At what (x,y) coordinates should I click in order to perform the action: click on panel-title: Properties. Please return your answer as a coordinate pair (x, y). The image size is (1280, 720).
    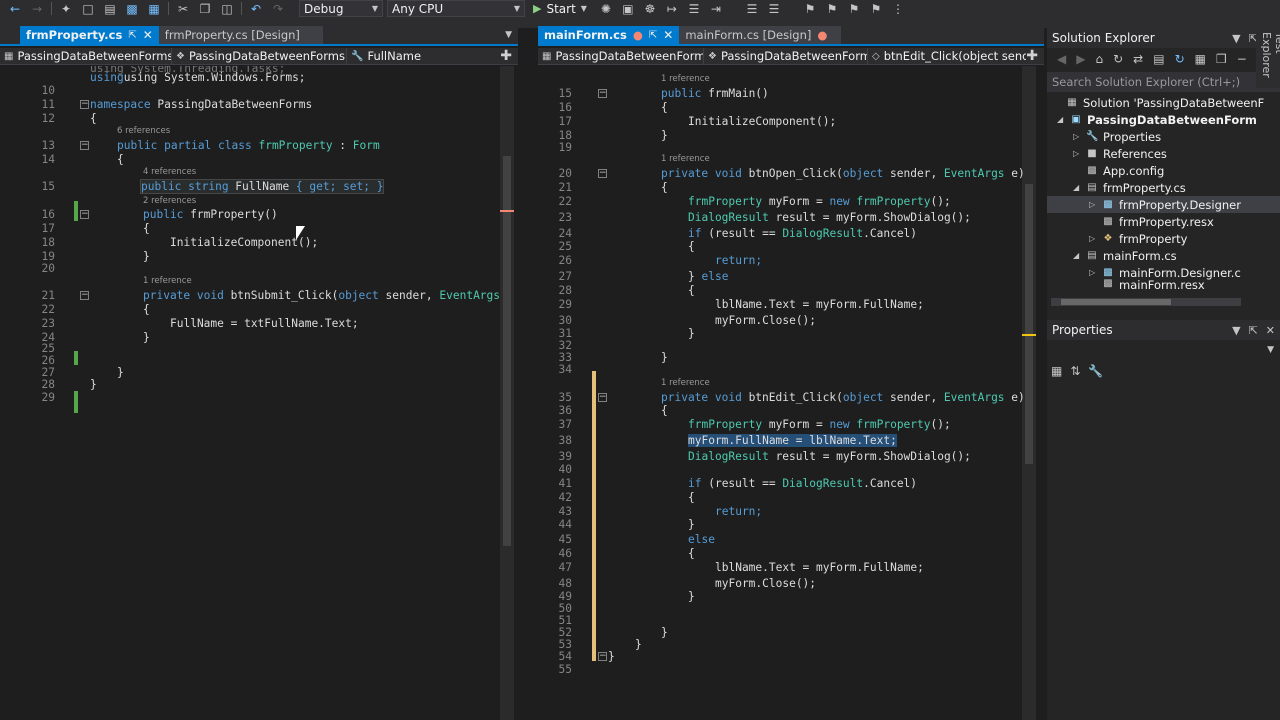
    Looking at the image, I should click on (1082, 330).